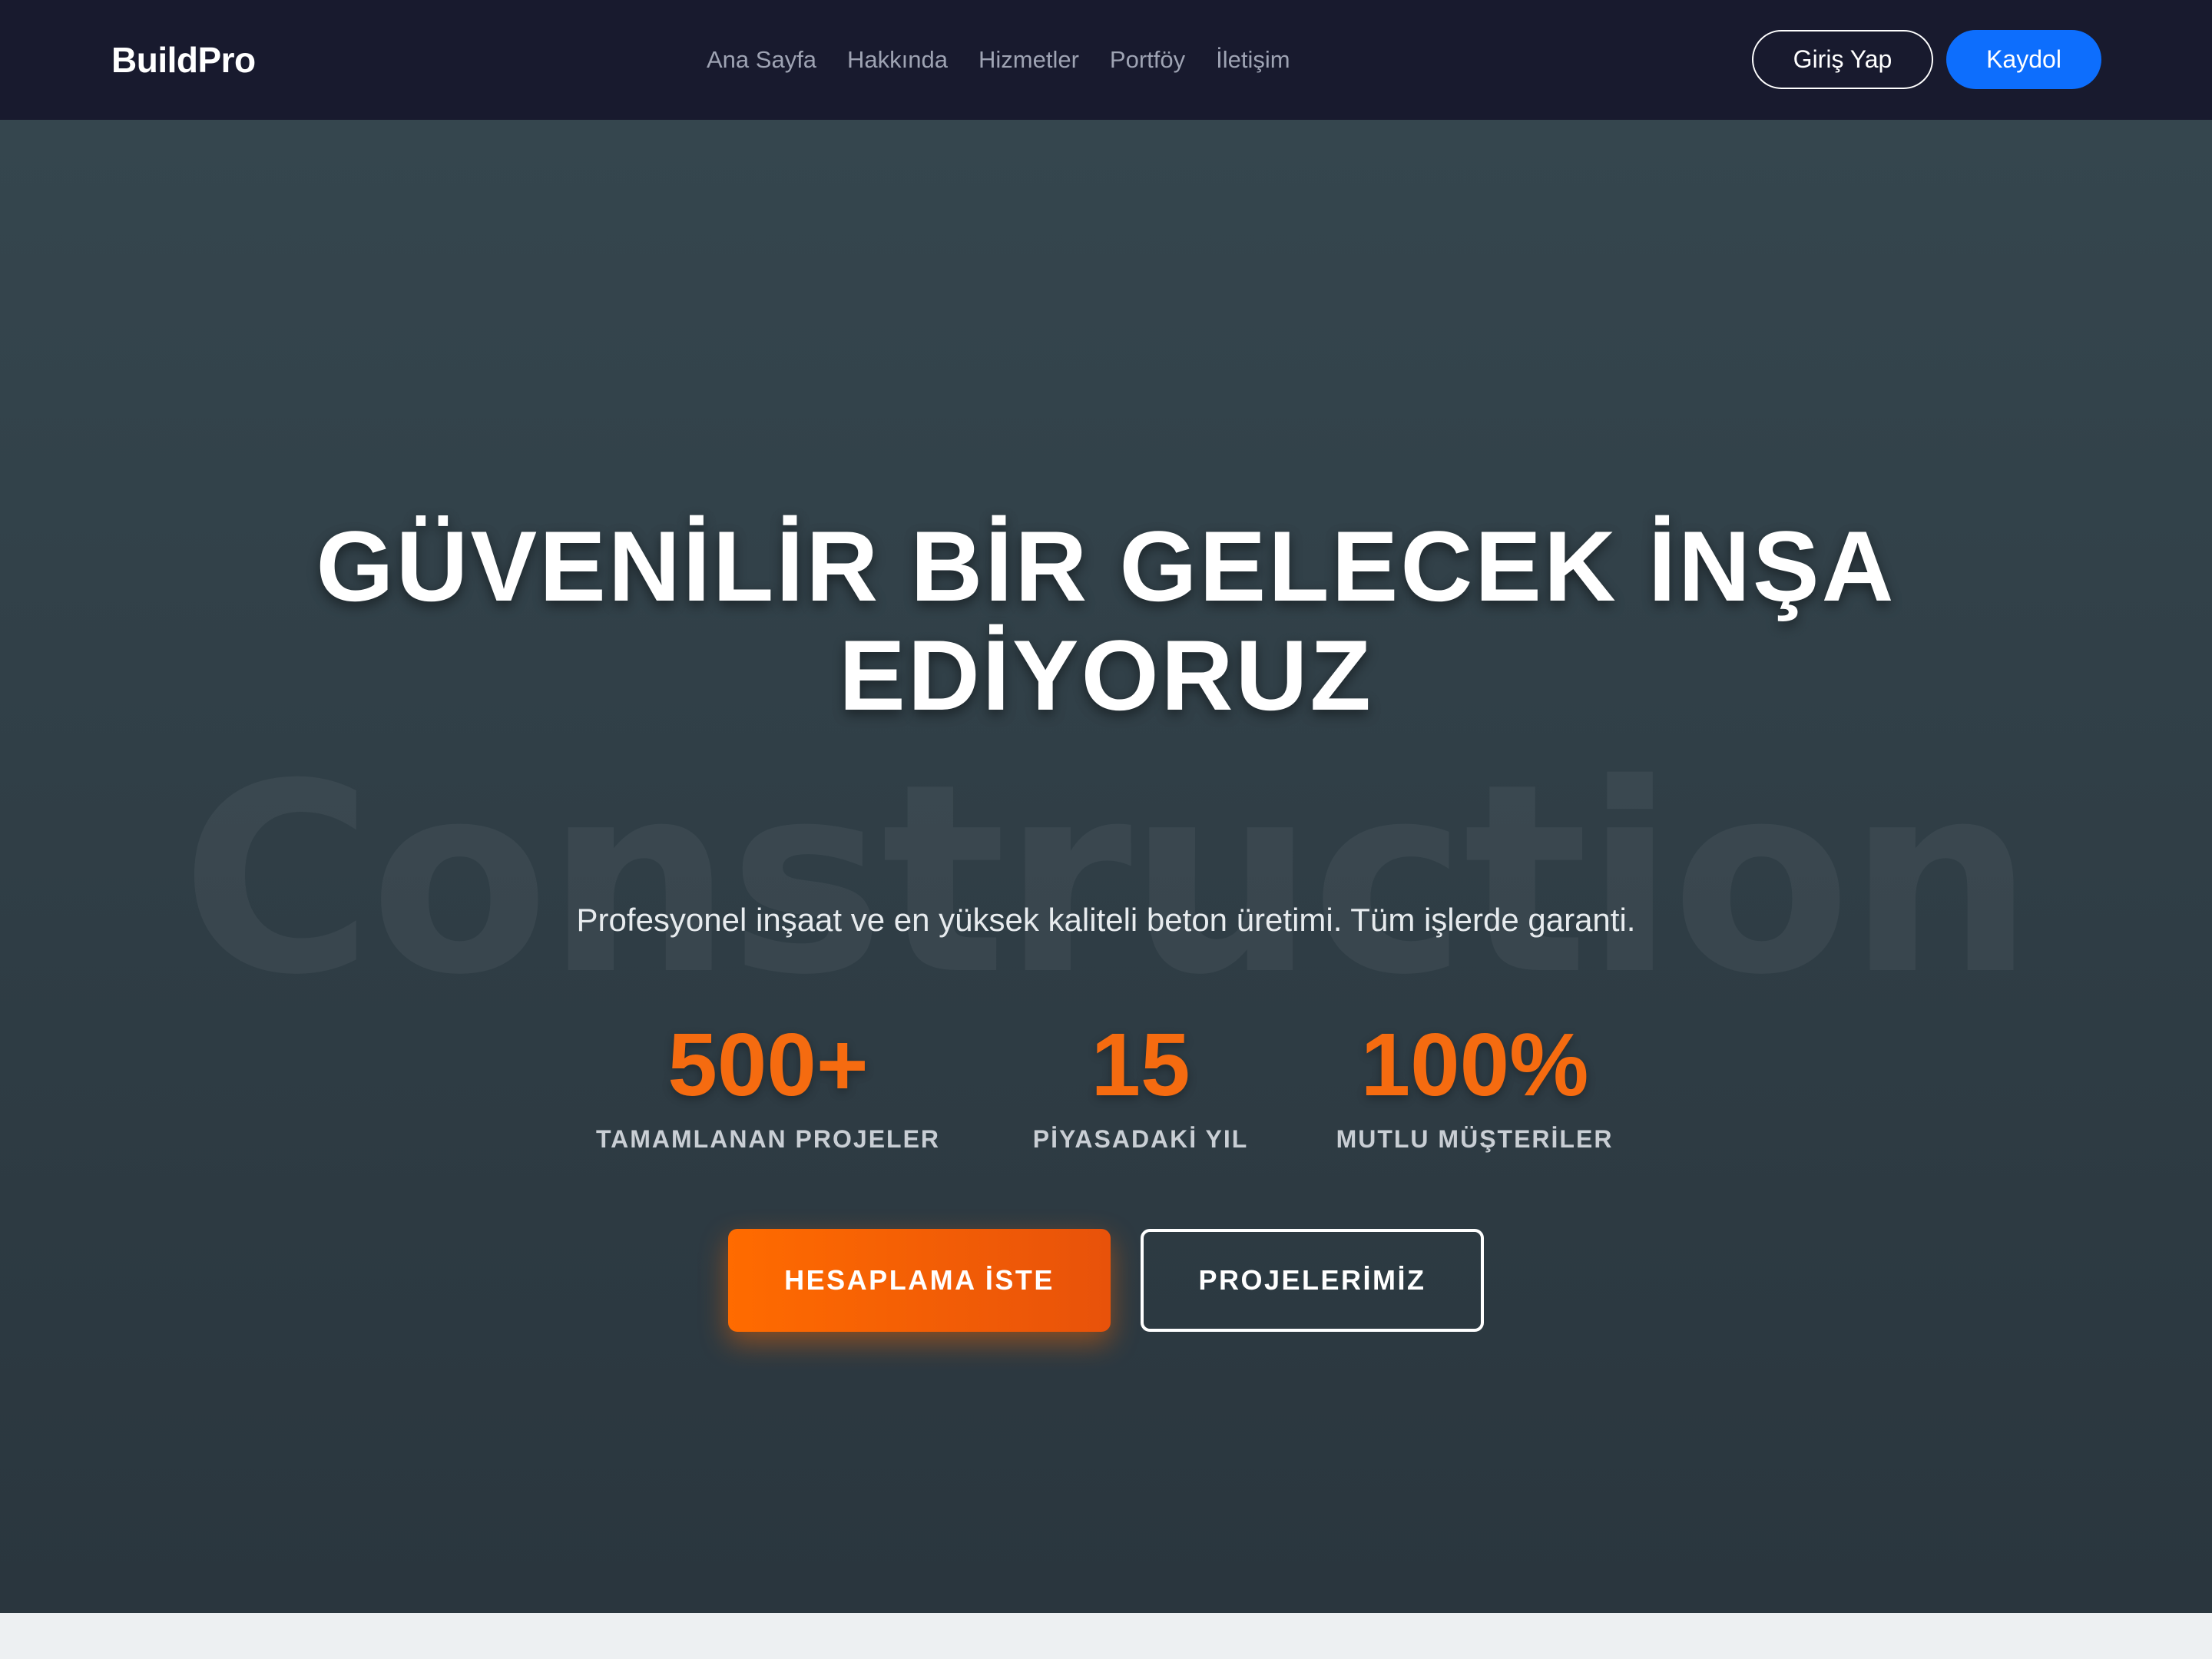  I want to click on stat-happy-customers: 100% MUTLU MÜŞTERİLER, so click(1474, 1084).